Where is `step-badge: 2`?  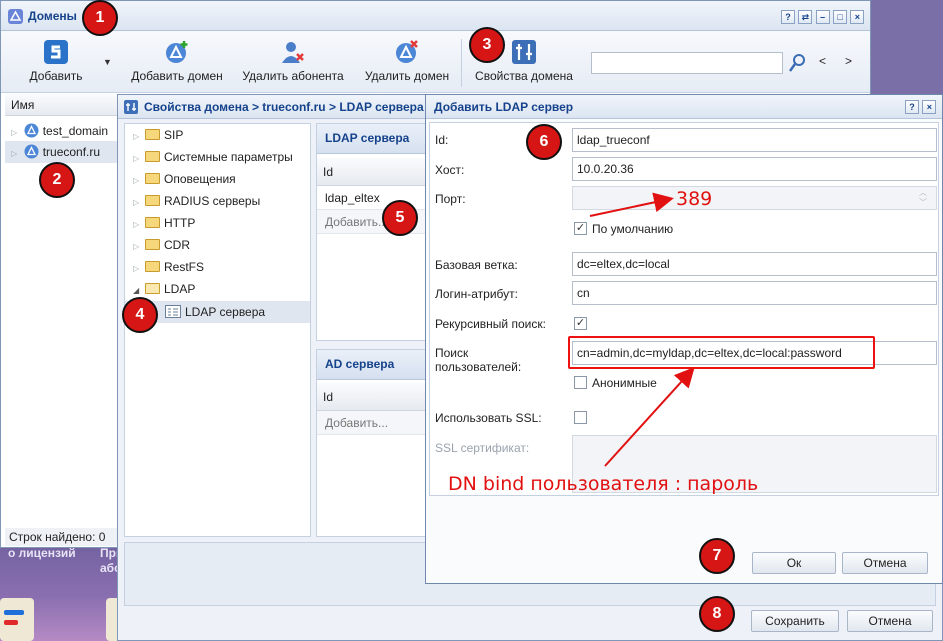
step-badge: 2 is located at coordinates (57, 180).